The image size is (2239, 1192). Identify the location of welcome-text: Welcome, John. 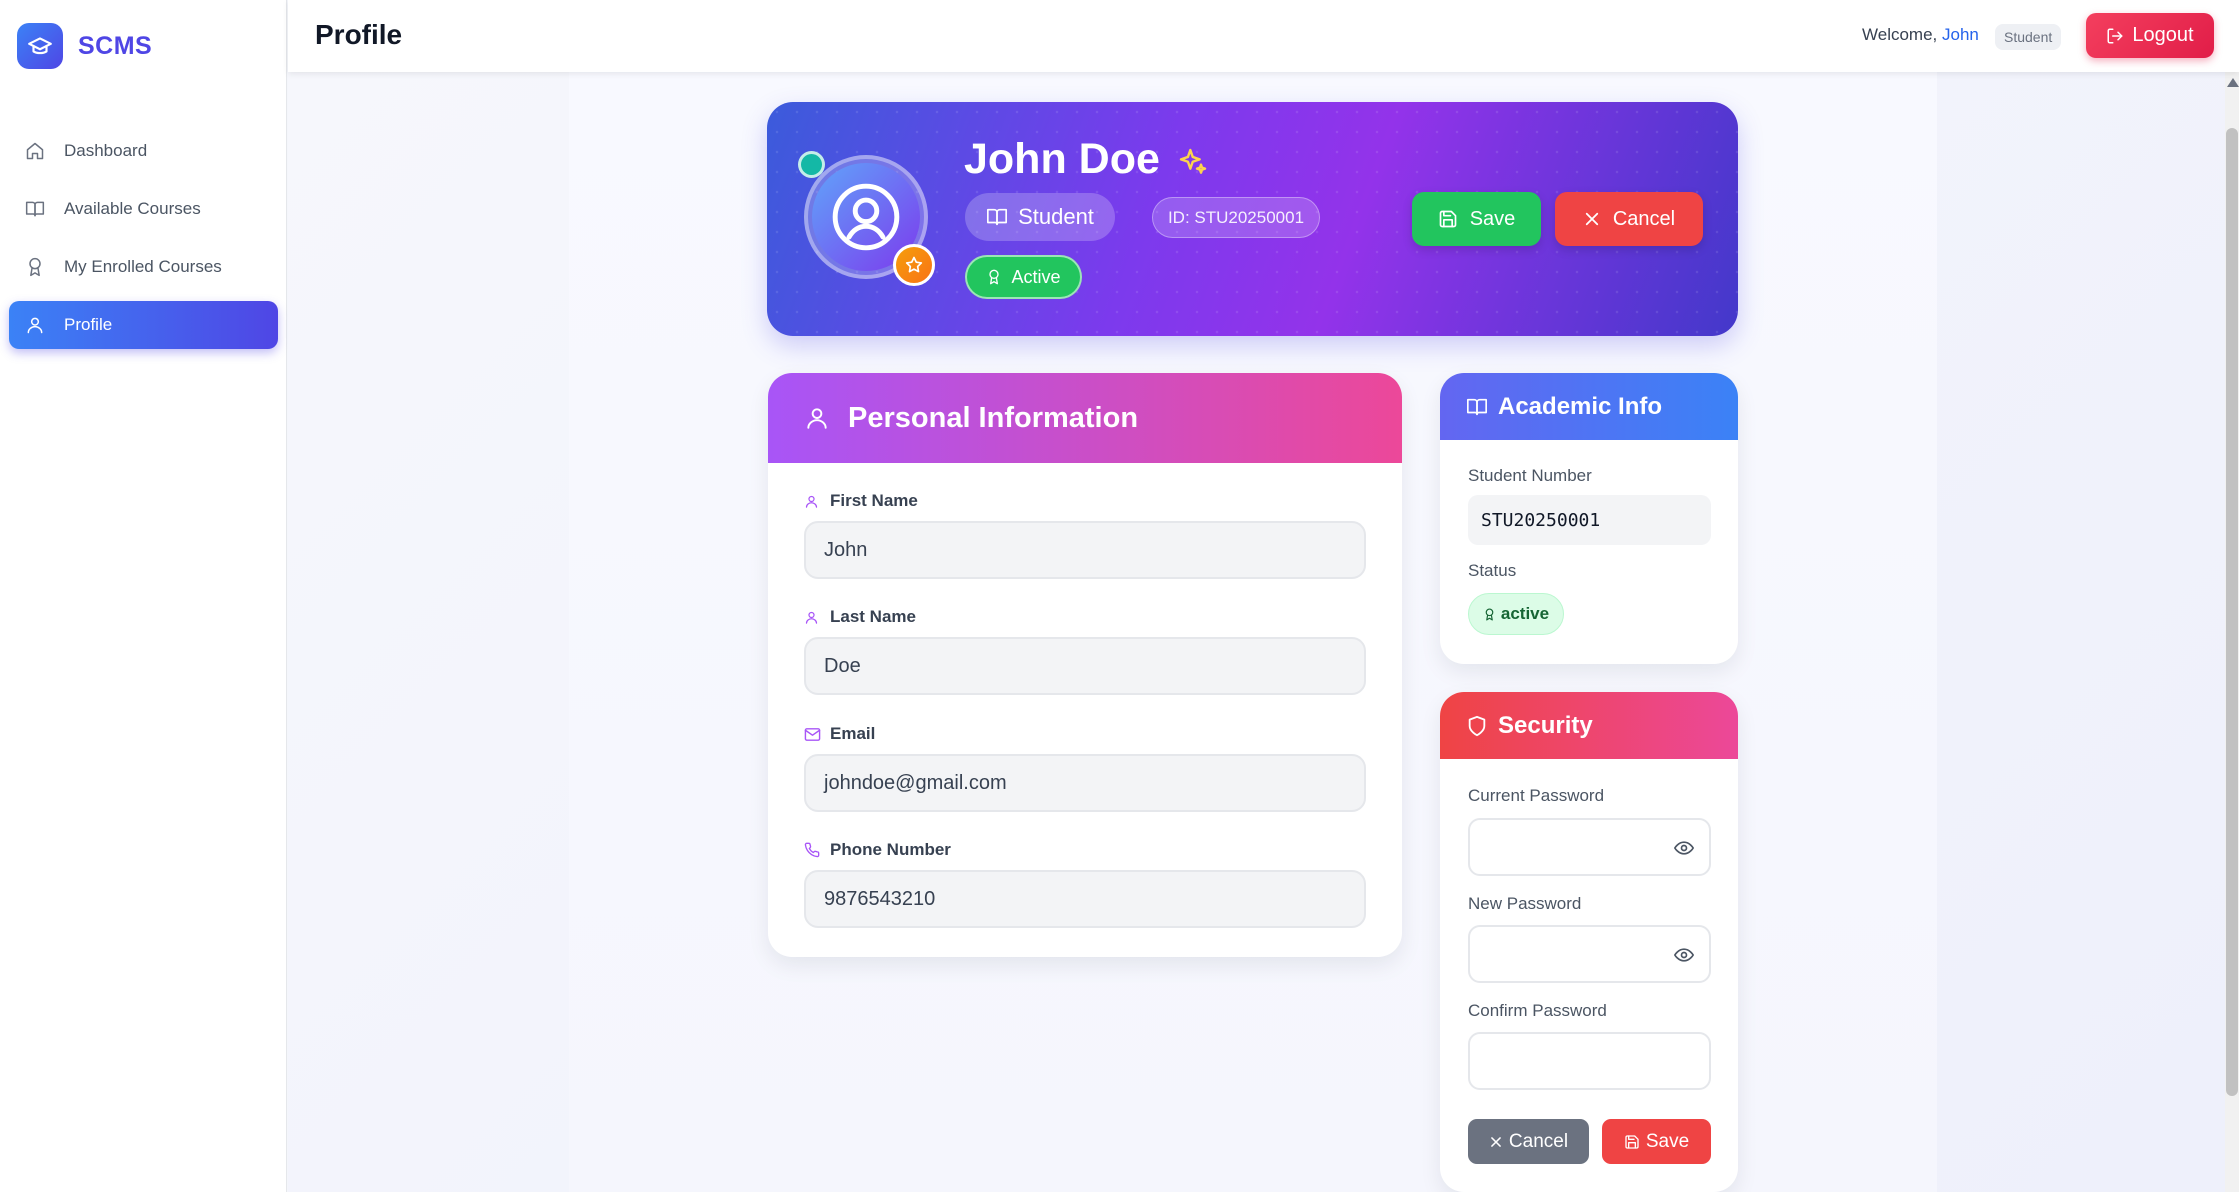
(1920, 35).